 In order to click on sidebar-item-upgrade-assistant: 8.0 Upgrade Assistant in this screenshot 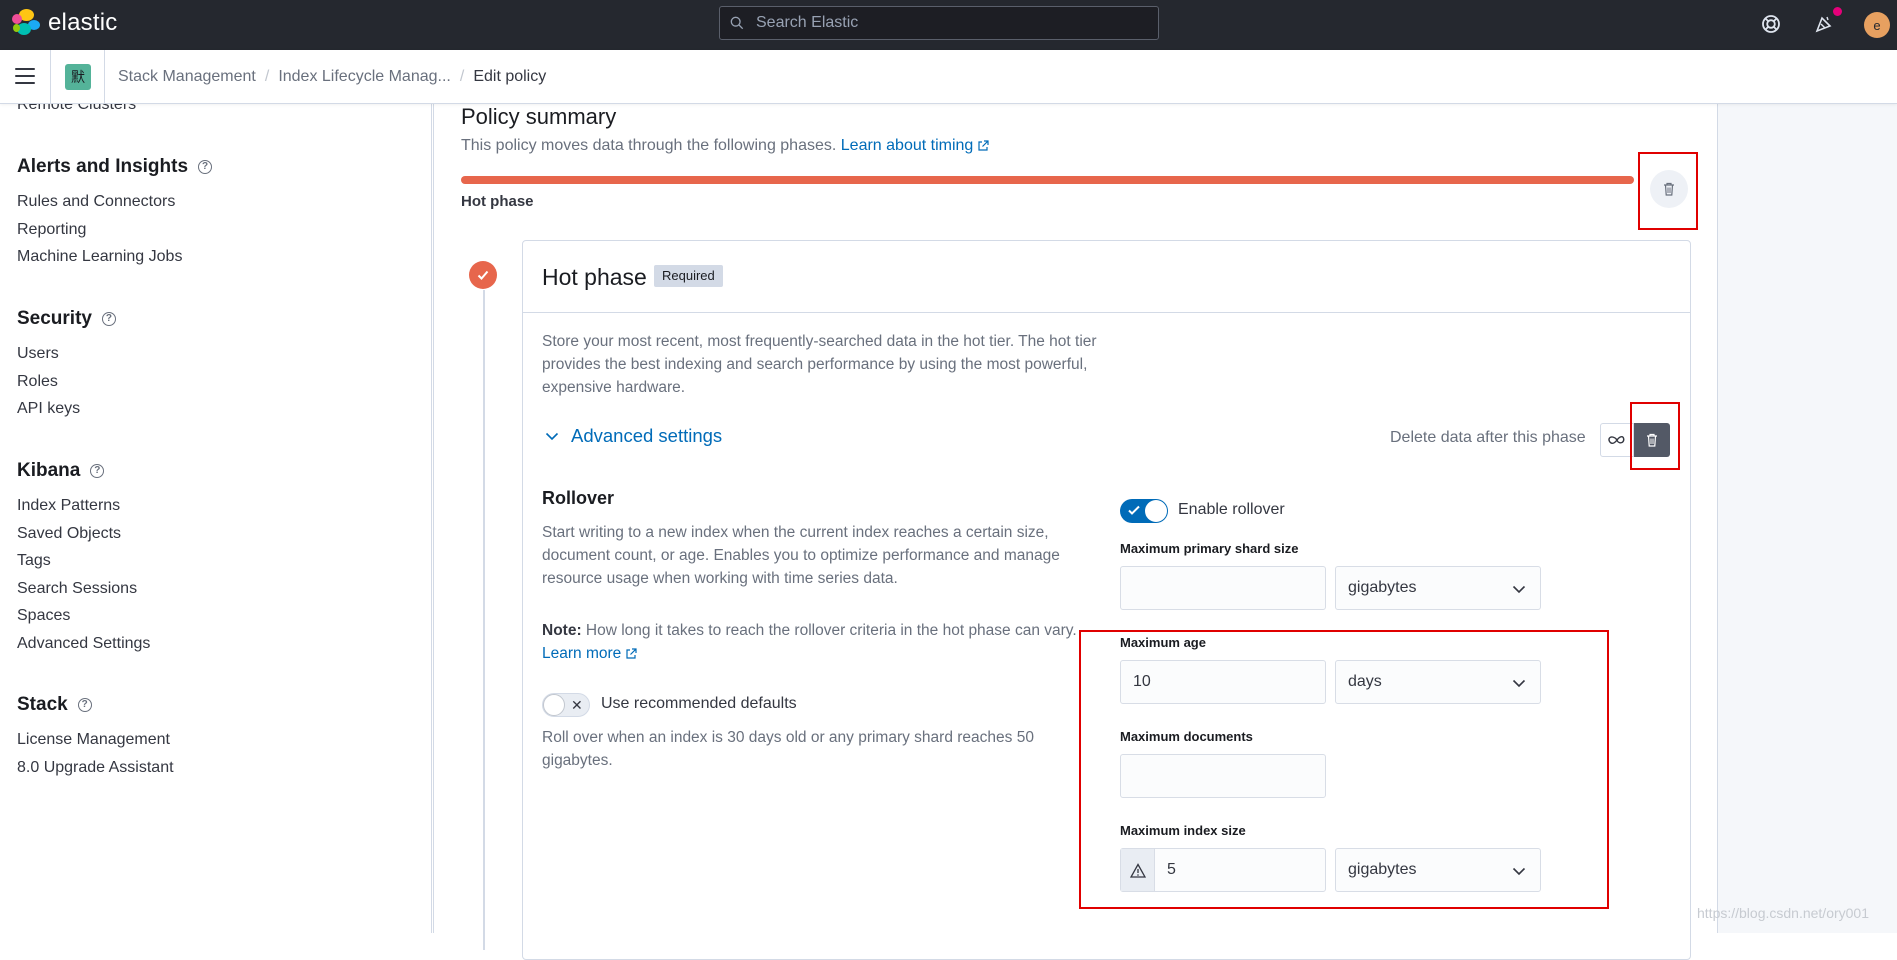, I will do `click(95, 768)`.